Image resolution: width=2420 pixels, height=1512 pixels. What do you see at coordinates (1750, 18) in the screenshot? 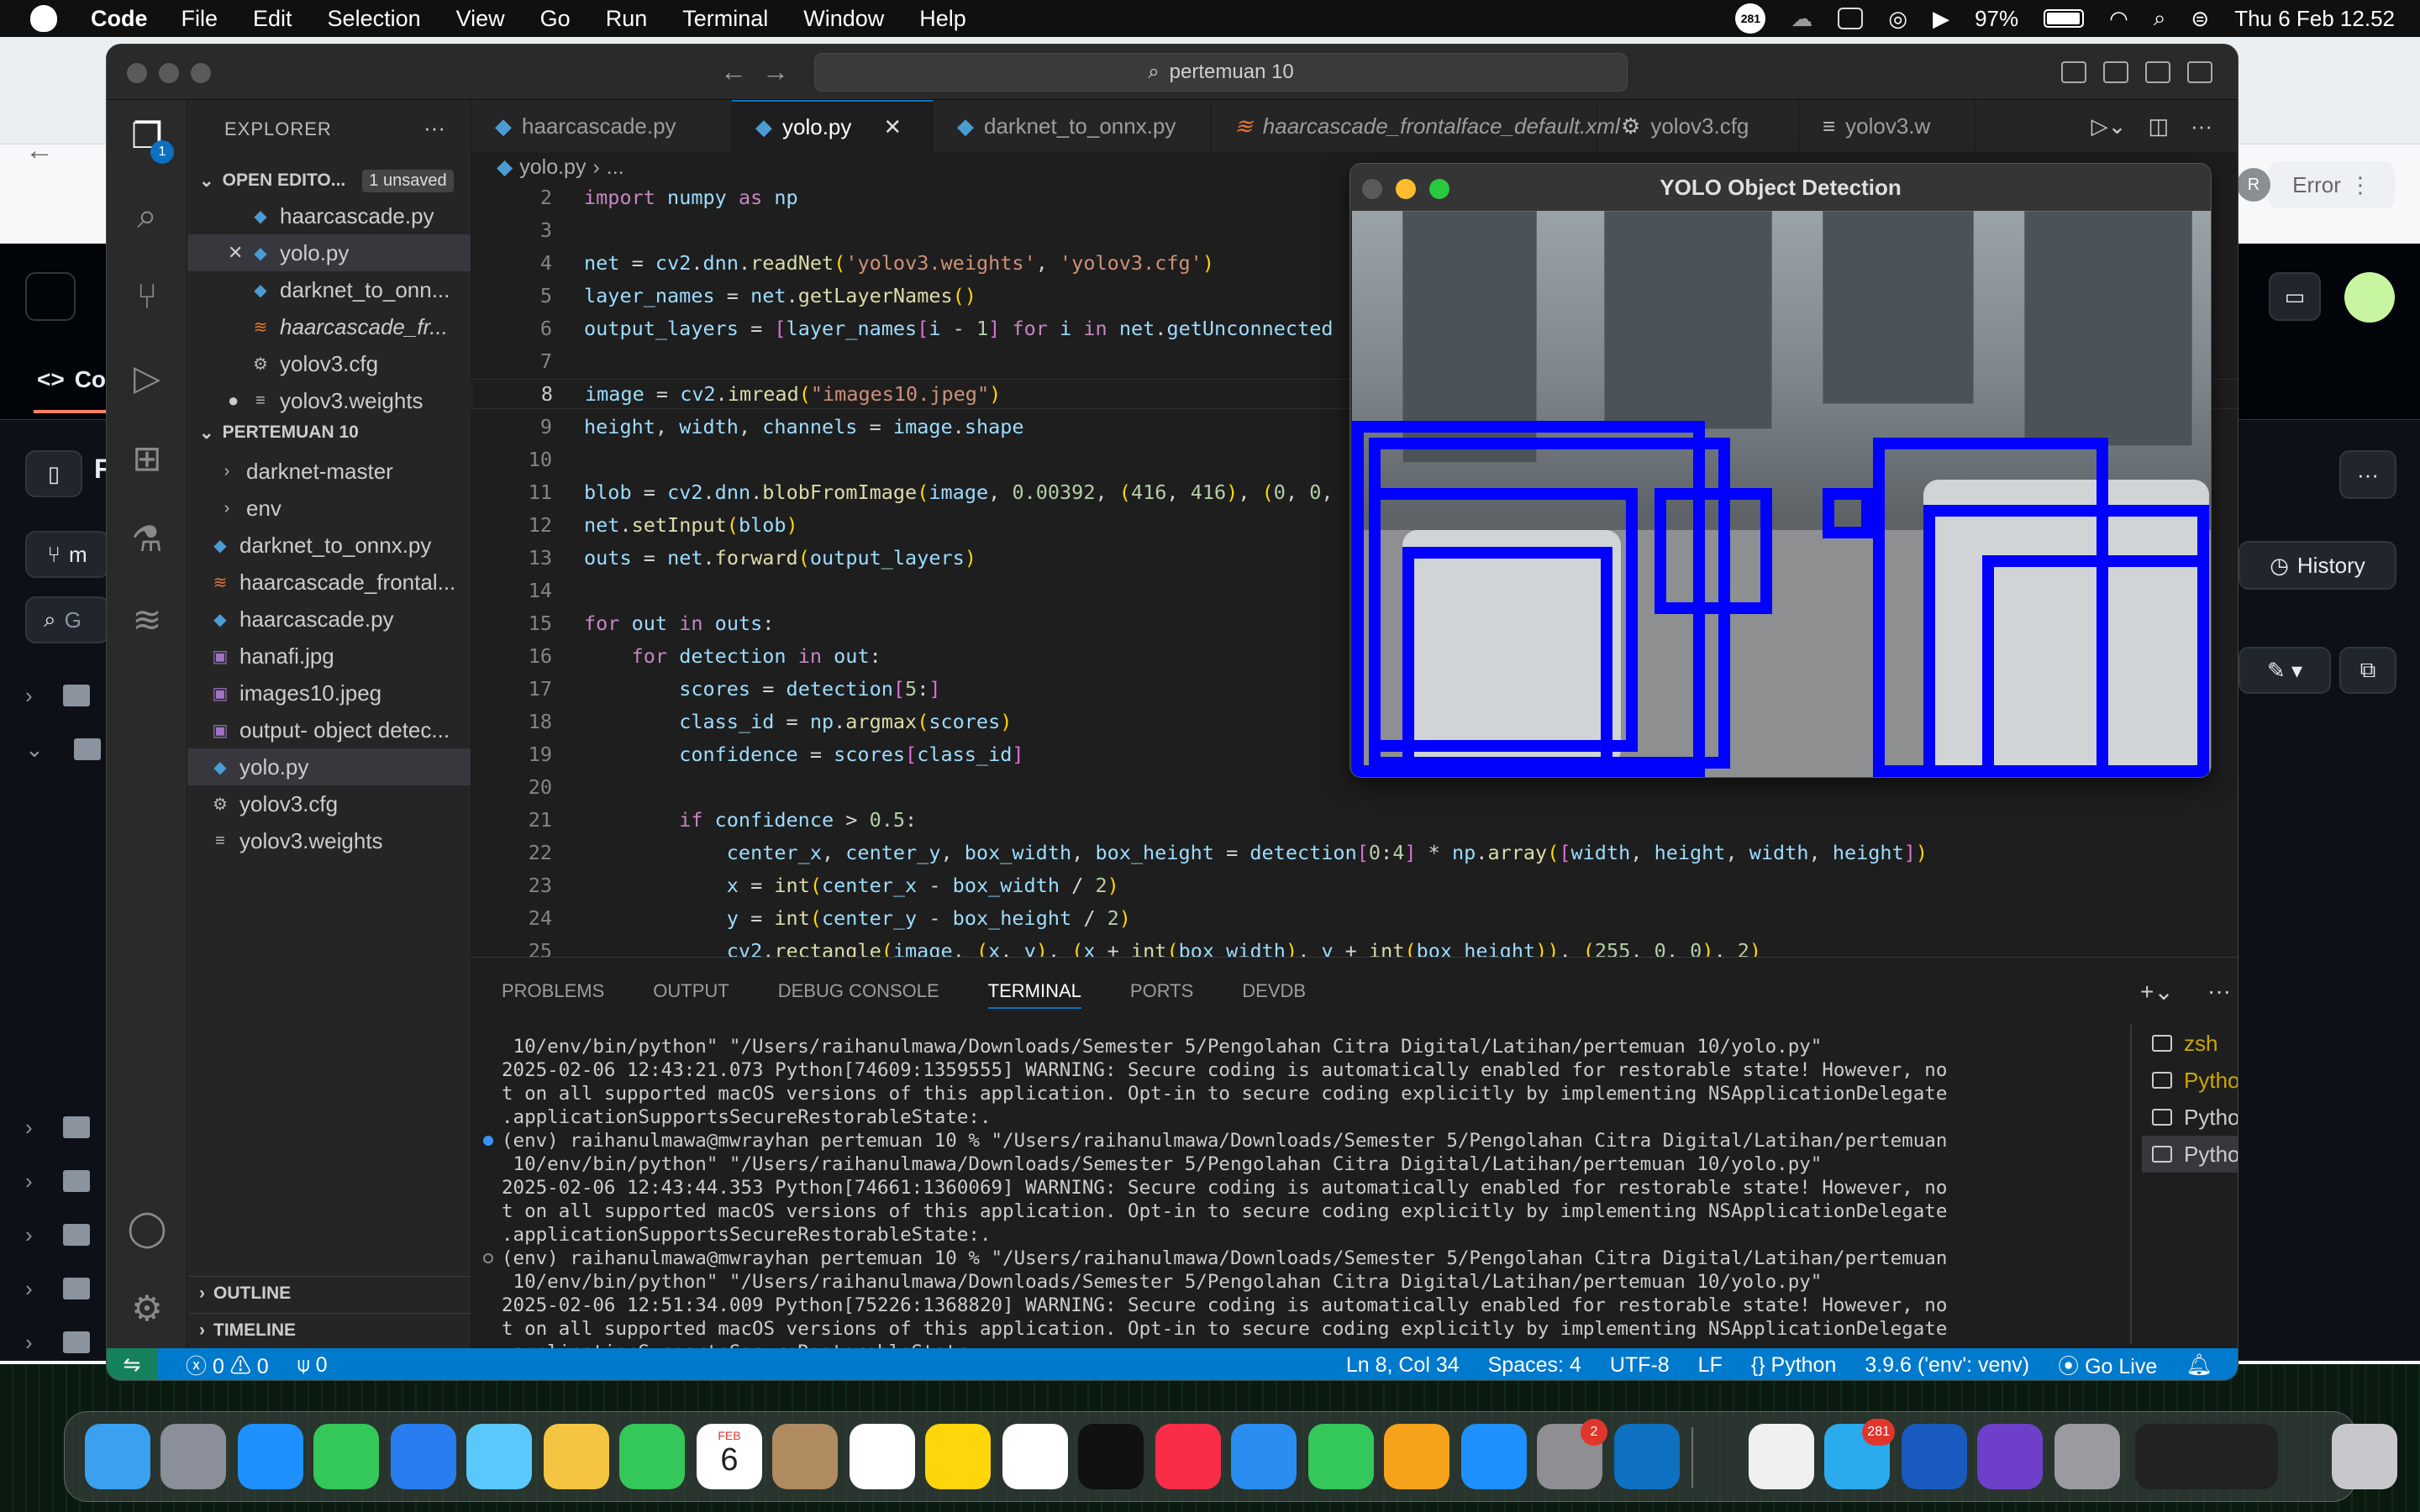
I see `notification-badge-icon: 281` at bounding box center [1750, 18].